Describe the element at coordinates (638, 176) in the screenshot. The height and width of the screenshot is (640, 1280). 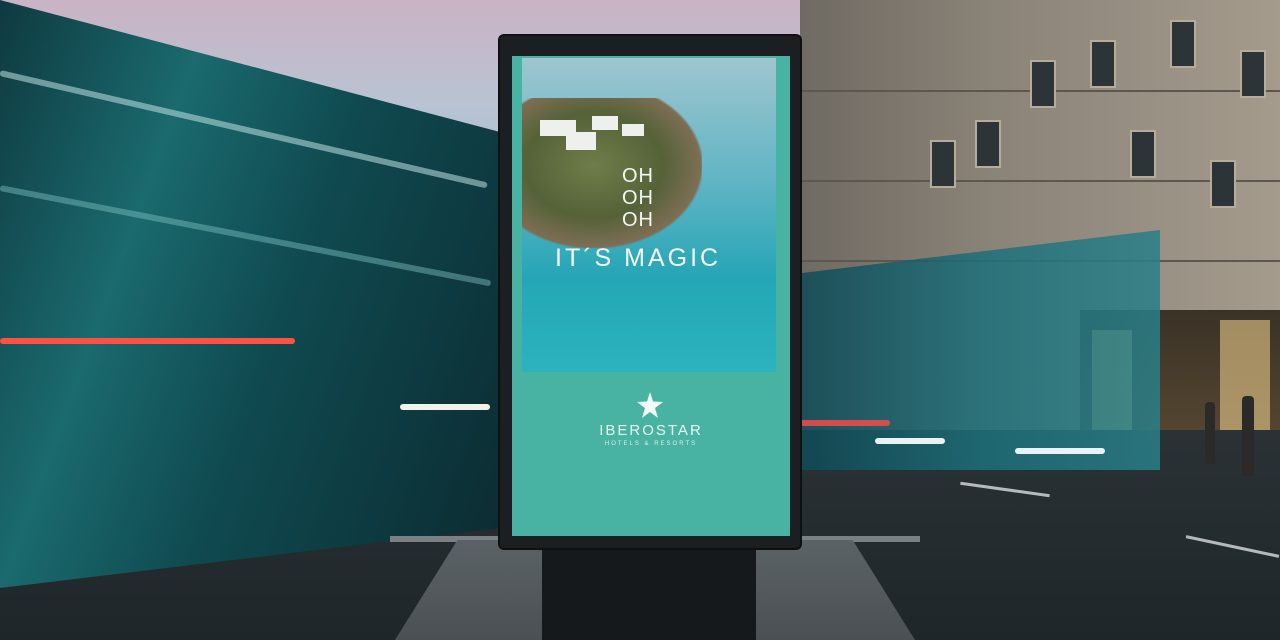
I see `headline-oh-1: OH` at that location.